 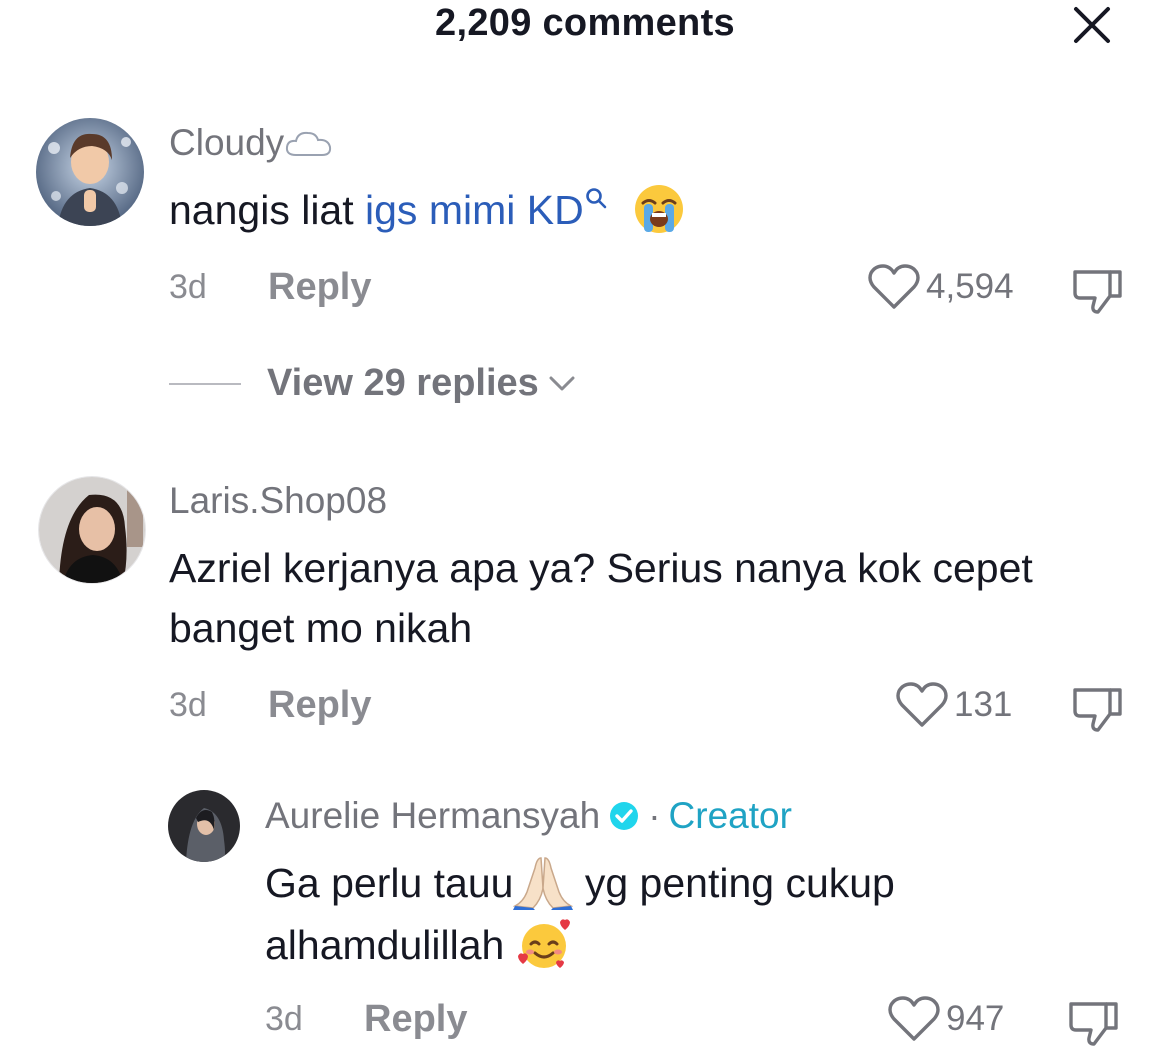 I want to click on folded-hands-emoji, so click(x=543, y=884).